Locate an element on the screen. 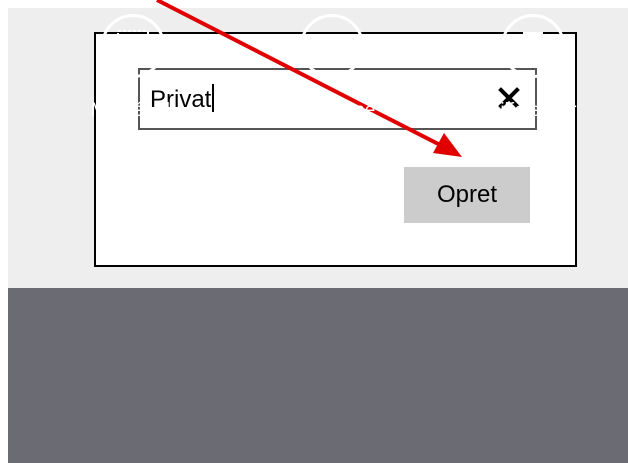  text-caret is located at coordinates (213, 98).